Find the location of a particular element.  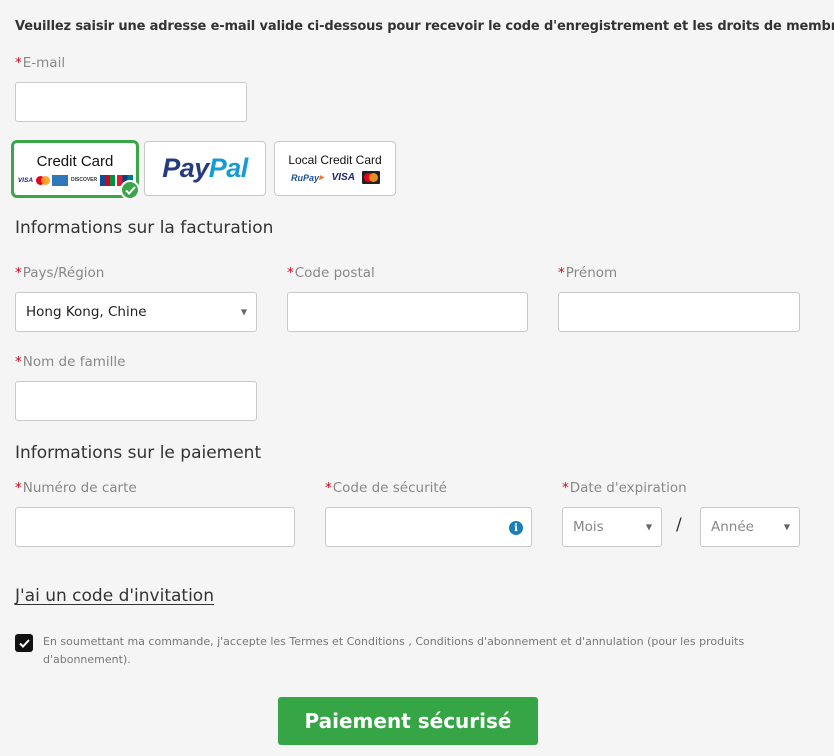

postal-code-field is located at coordinates (407, 312).